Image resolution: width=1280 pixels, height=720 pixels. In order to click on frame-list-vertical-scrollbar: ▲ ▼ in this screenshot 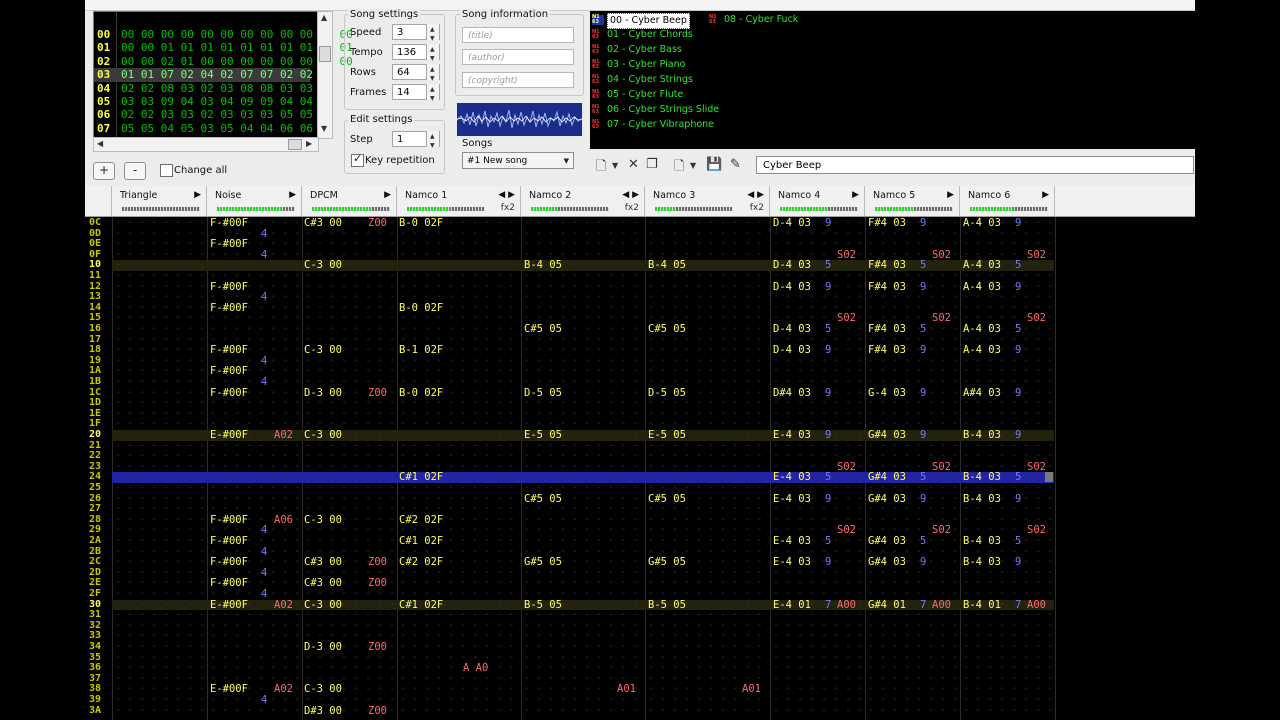, I will do `click(325, 75)`.